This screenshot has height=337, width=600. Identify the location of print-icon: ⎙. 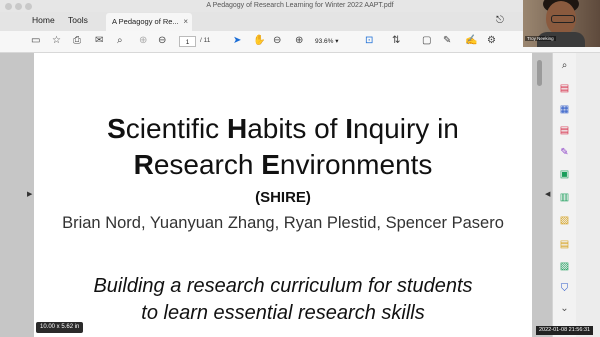
(77, 40).